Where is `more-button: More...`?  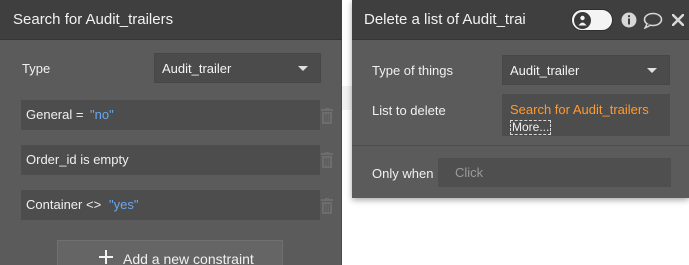 more-button: More... is located at coordinates (531, 127).